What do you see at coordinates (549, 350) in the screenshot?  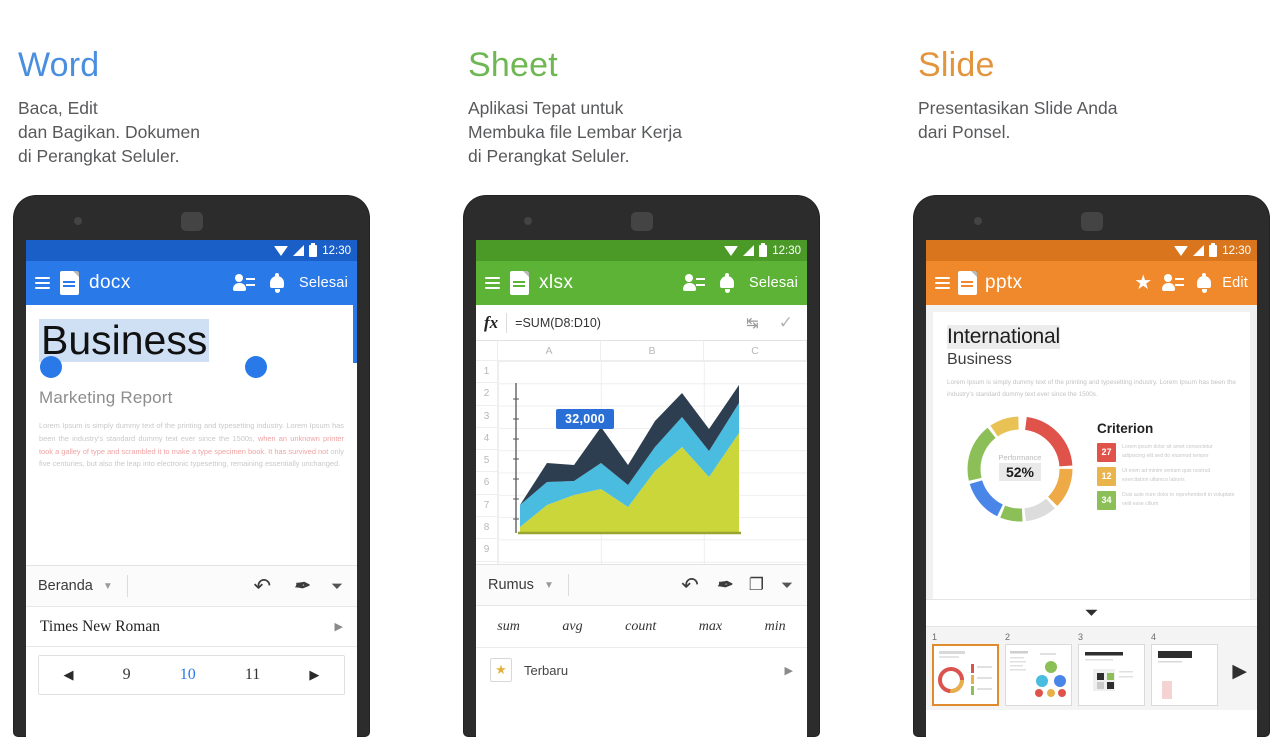 I see `column-header: A` at bounding box center [549, 350].